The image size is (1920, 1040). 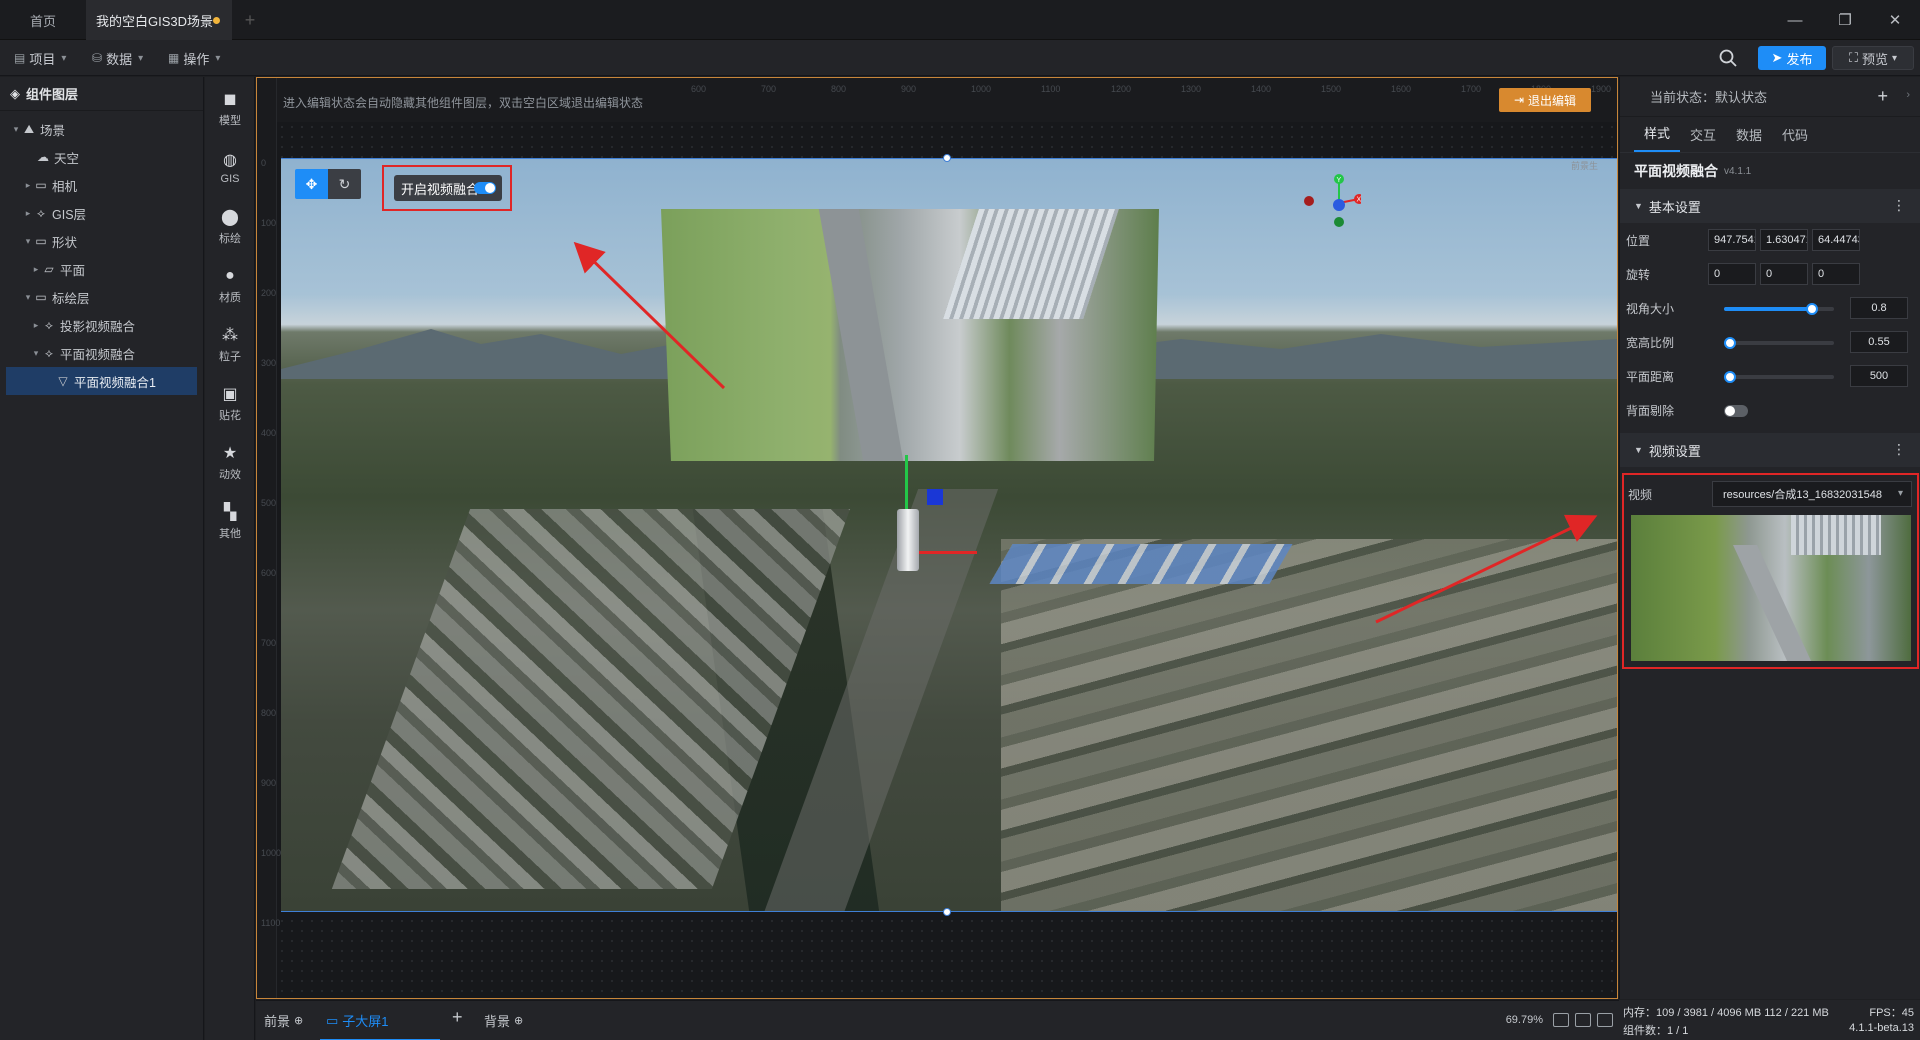 What do you see at coordinates (947, 158) in the screenshot?
I see `resize-handle-top` at bounding box center [947, 158].